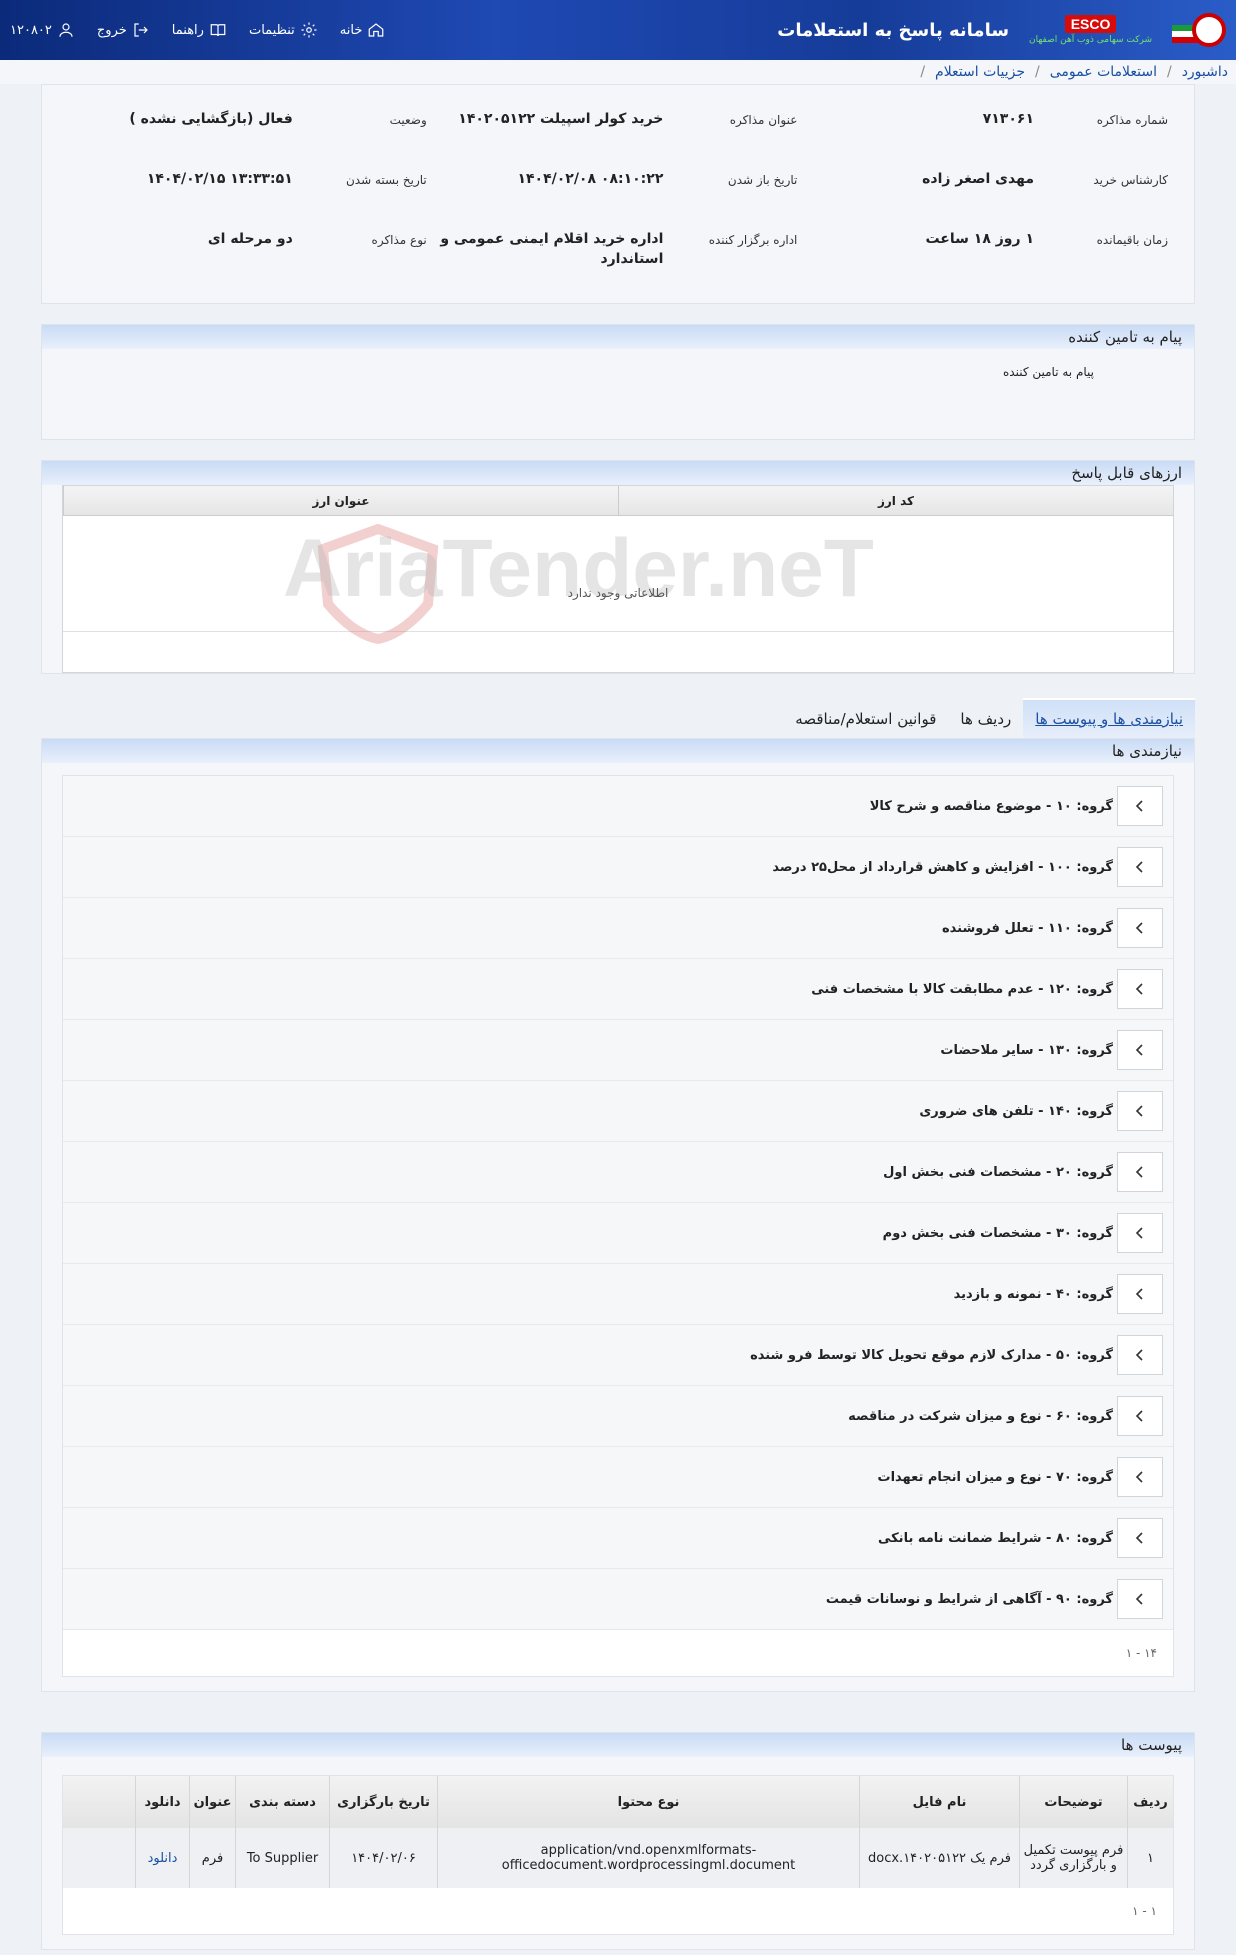  Describe the element at coordinates (865, 719) in the screenshot. I see `tab-rules: قوانین استعلام/مناقصه` at that location.